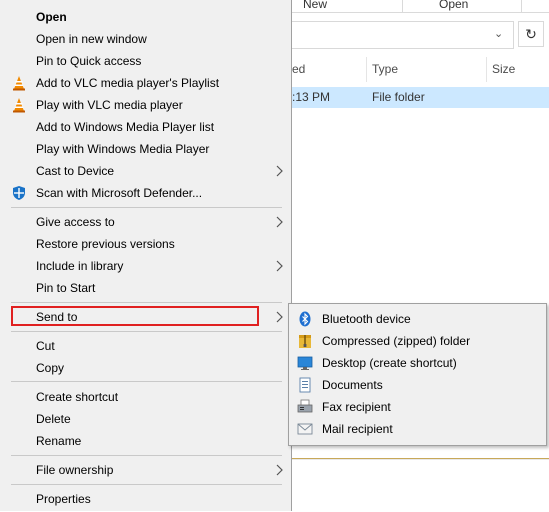 This screenshot has height=512, width=549. Describe the element at coordinates (305, 406) in the screenshot. I see `fax-icon` at that location.